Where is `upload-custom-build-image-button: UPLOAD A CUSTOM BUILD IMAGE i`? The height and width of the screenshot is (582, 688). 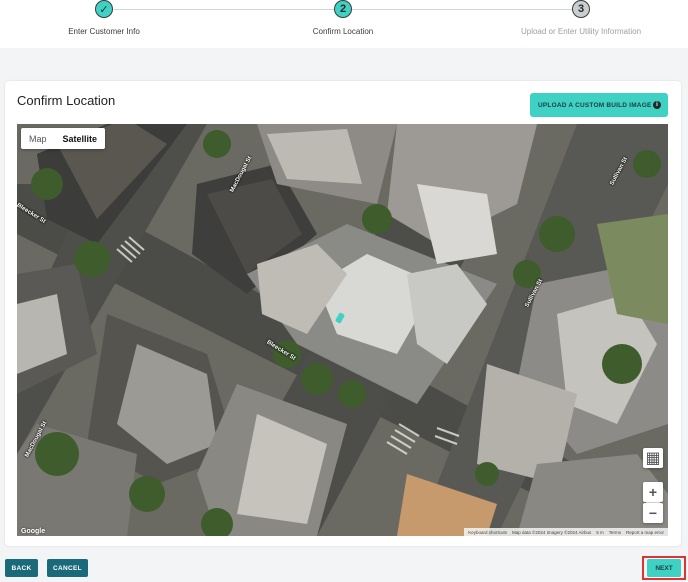
upload-custom-build-image-button: UPLOAD A CUSTOM BUILD IMAGE i is located at coordinates (599, 105).